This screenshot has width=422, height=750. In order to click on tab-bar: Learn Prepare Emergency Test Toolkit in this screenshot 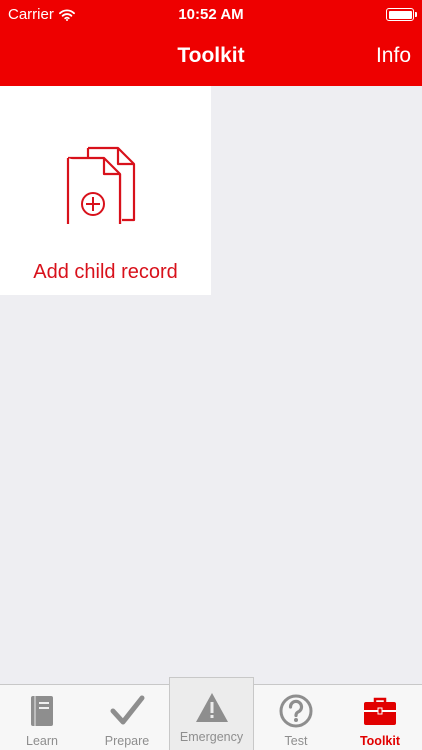, I will do `click(211, 713)`.